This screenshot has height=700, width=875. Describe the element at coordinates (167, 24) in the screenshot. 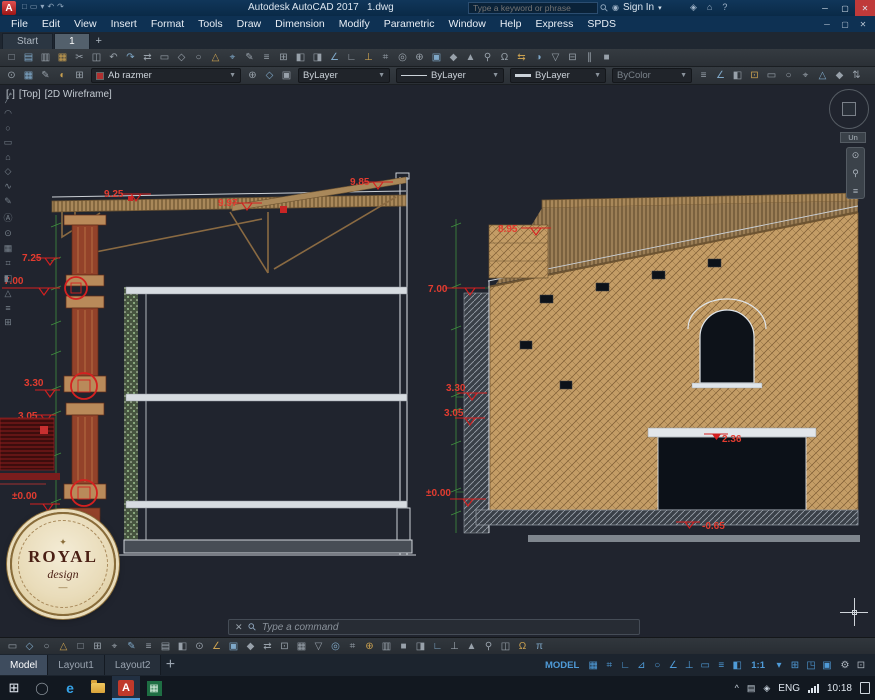

I see `menu-format: Format` at that location.